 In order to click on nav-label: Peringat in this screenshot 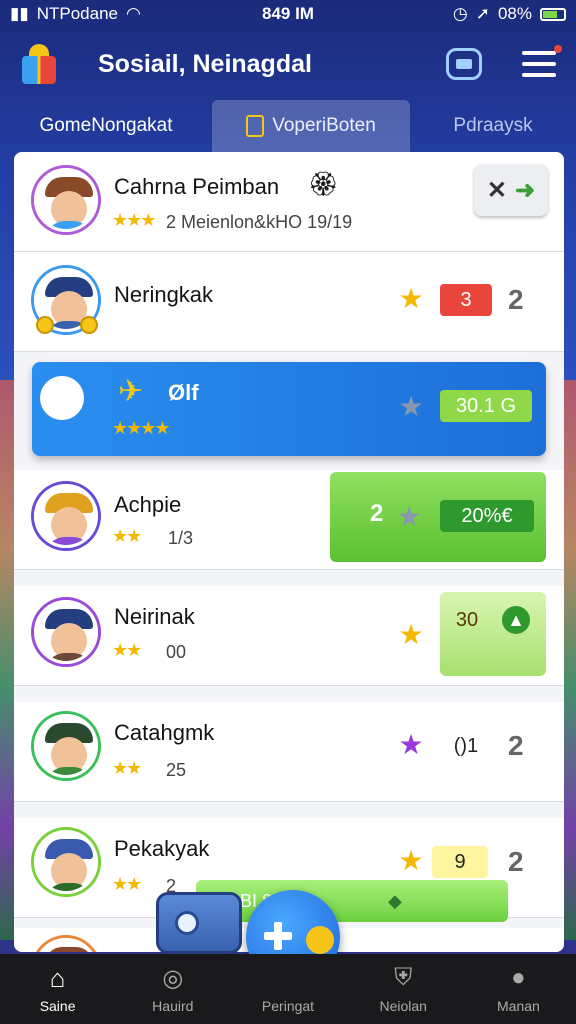, I will do `click(288, 1006)`.